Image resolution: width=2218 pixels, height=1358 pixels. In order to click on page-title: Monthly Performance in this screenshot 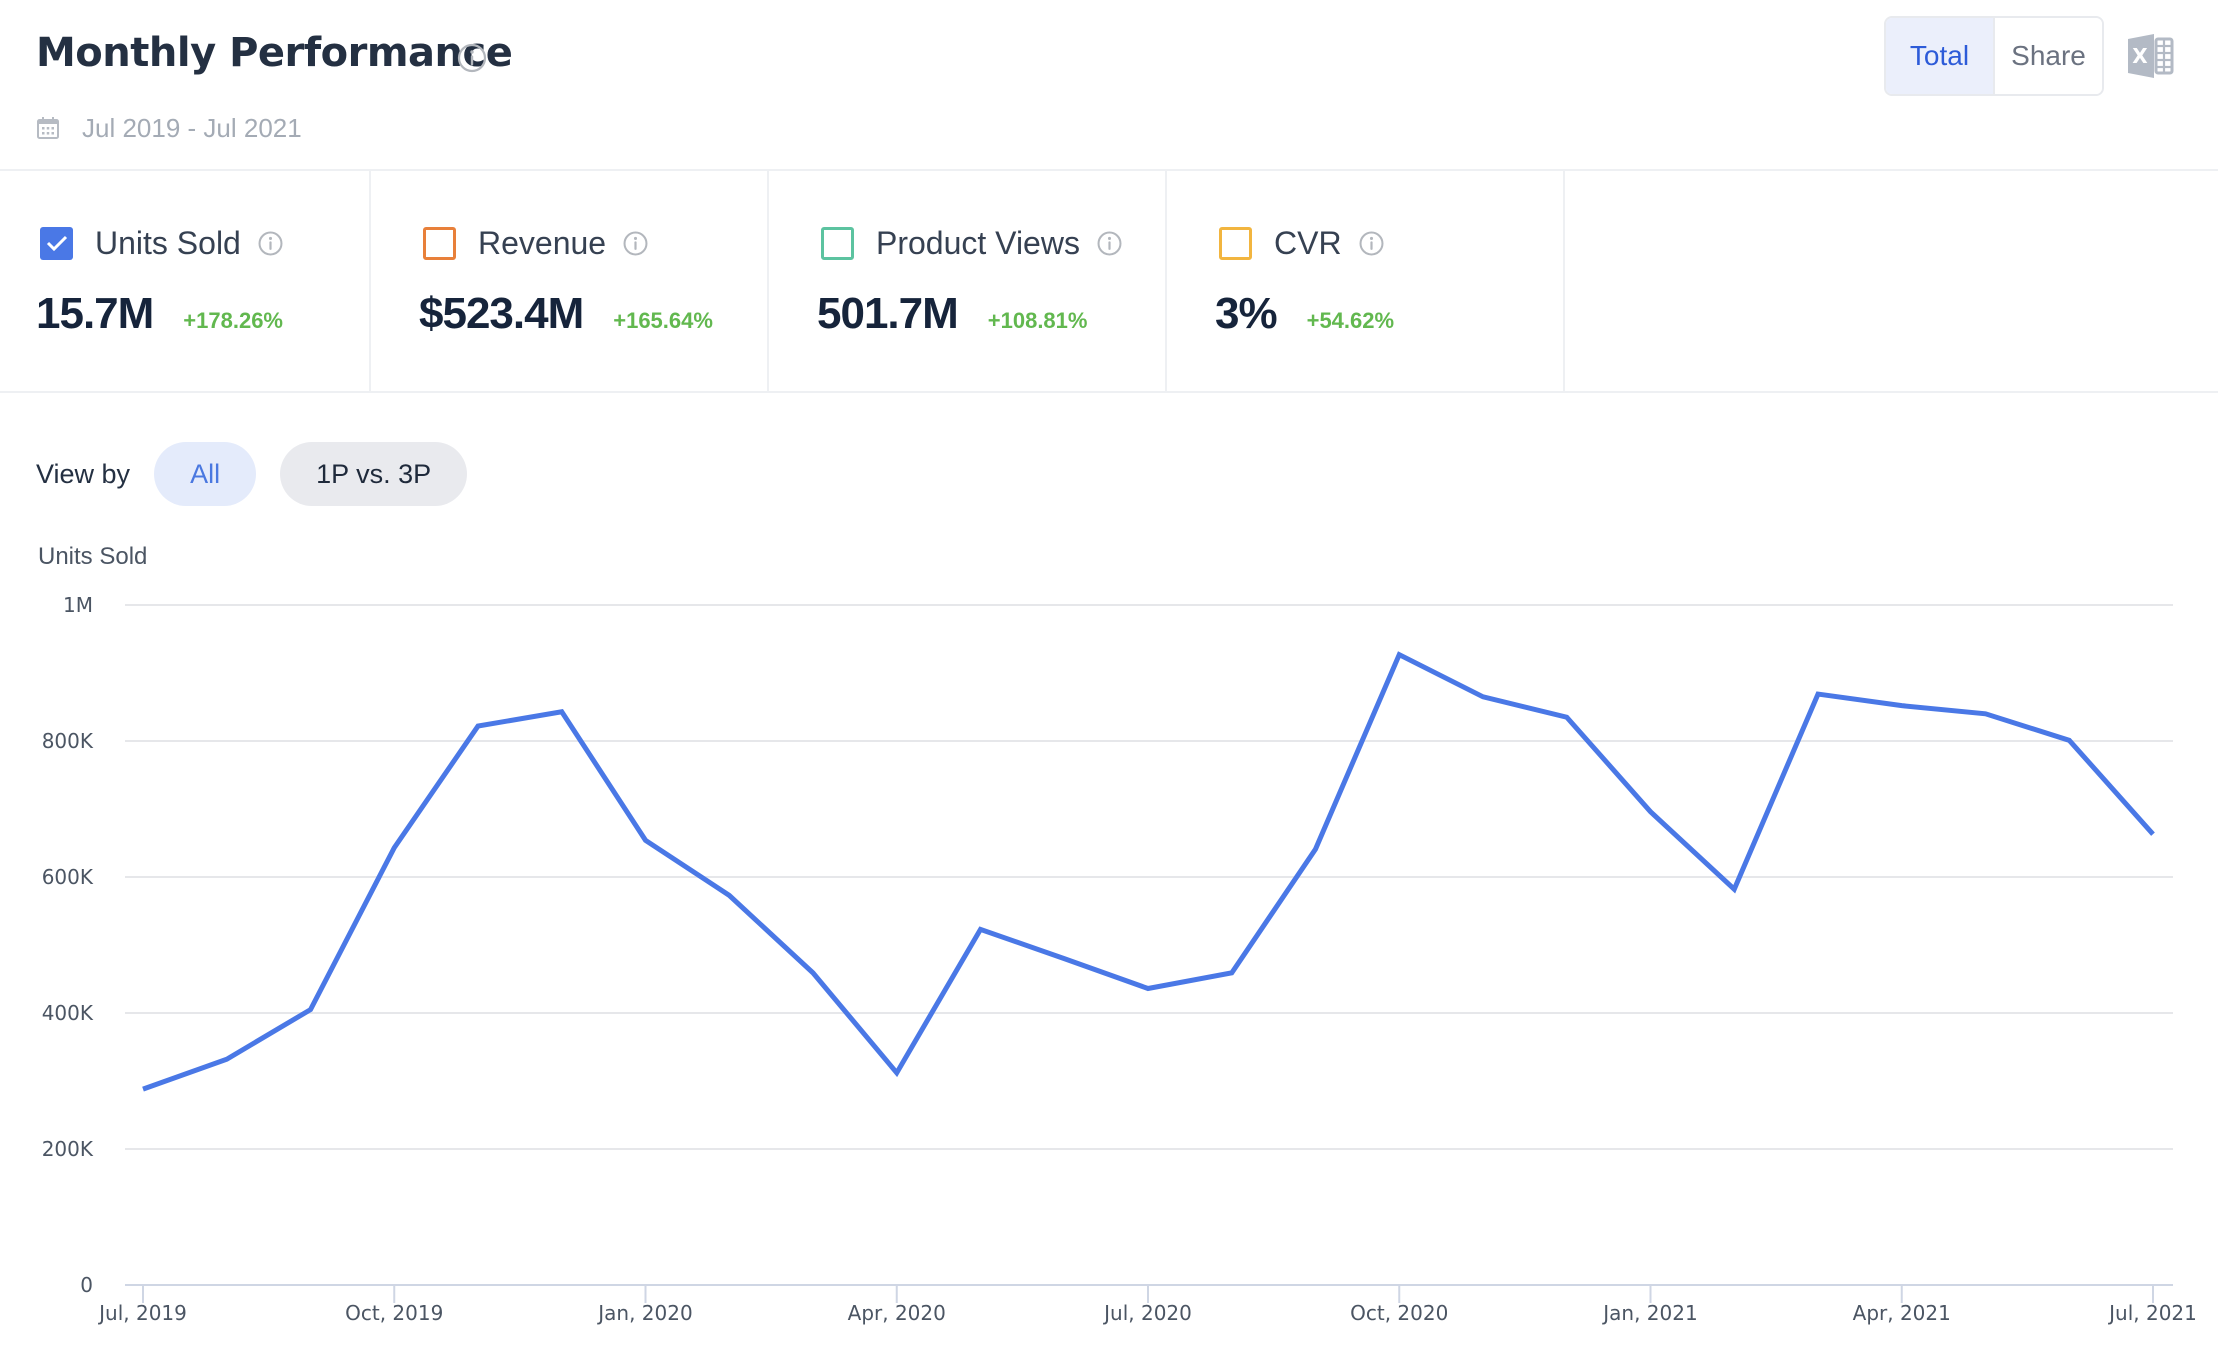, I will do `click(274, 53)`.